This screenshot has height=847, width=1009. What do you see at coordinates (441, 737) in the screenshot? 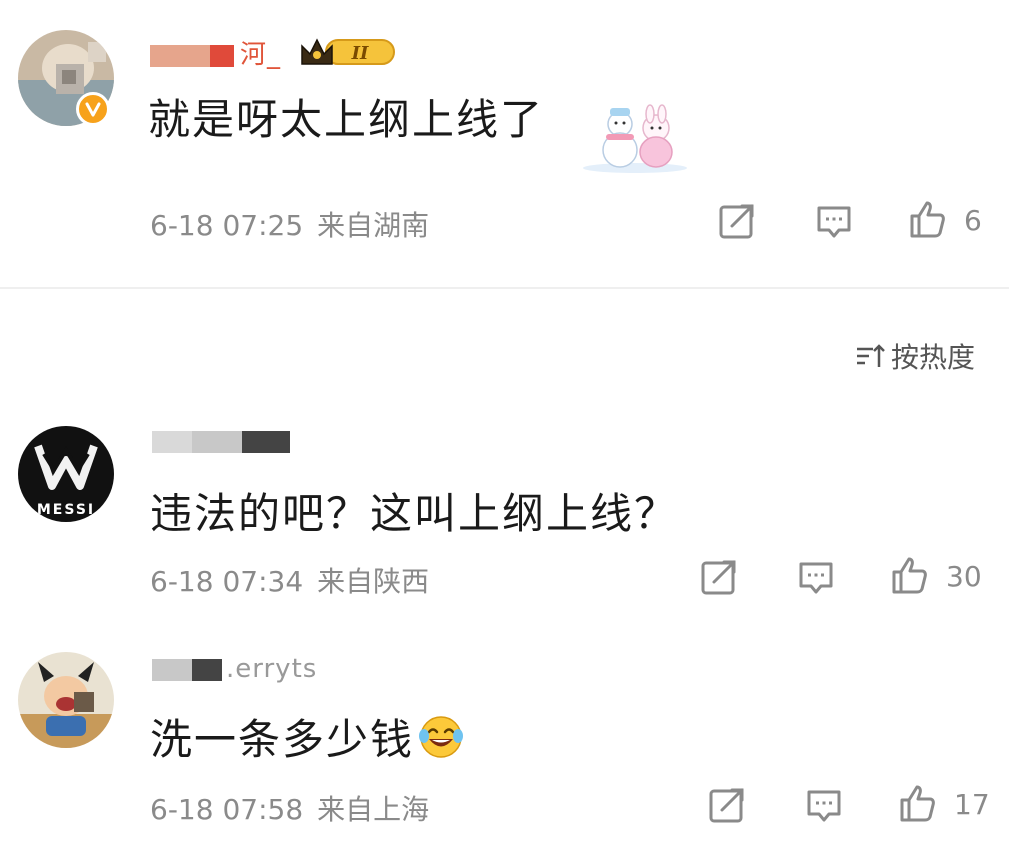
I see `laughing-tears-emoji-icon` at bounding box center [441, 737].